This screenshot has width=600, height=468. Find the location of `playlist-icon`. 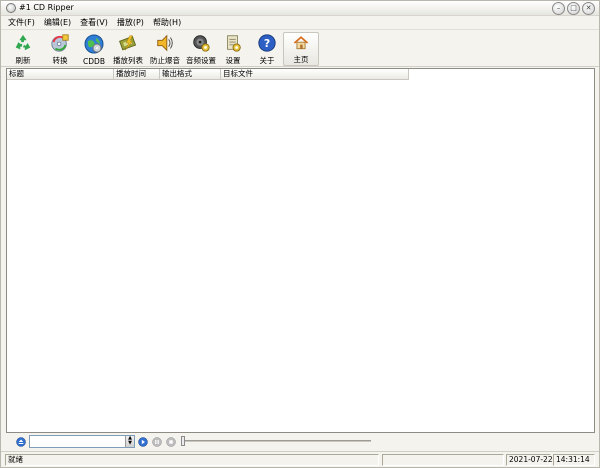

playlist-icon is located at coordinates (128, 43).